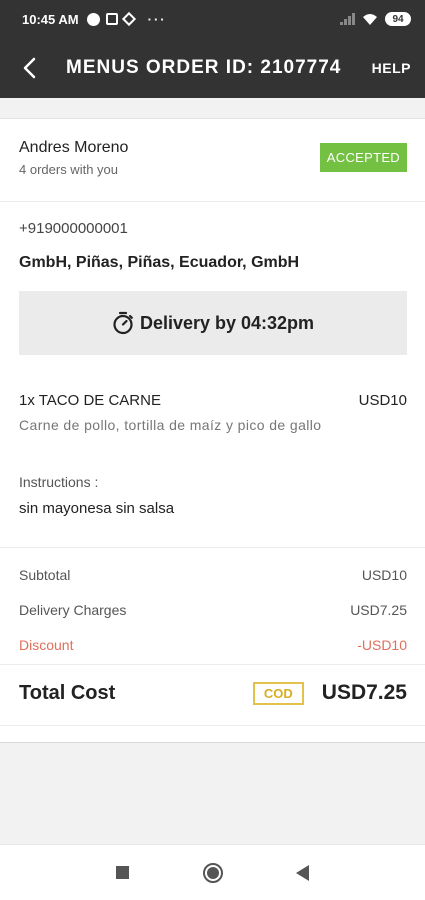 The height and width of the screenshot is (900, 425). Describe the element at coordinates (382, 645) in the screenshot. I see `discount-value: -USD10` at that location.